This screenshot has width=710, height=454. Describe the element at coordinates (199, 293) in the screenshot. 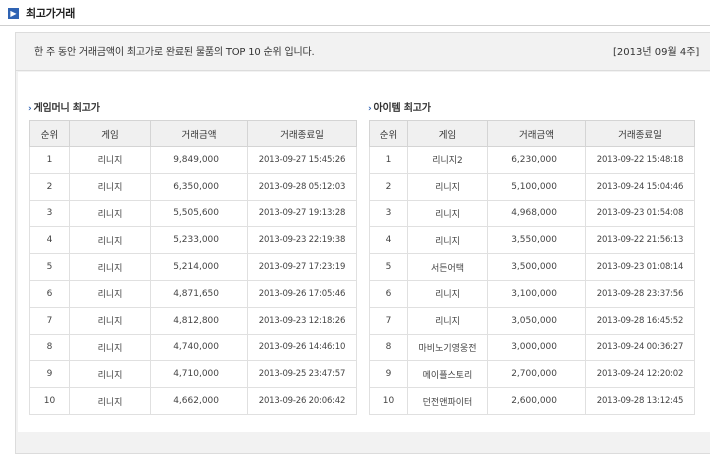

I see `price-cell: 4,871,650` at that location.